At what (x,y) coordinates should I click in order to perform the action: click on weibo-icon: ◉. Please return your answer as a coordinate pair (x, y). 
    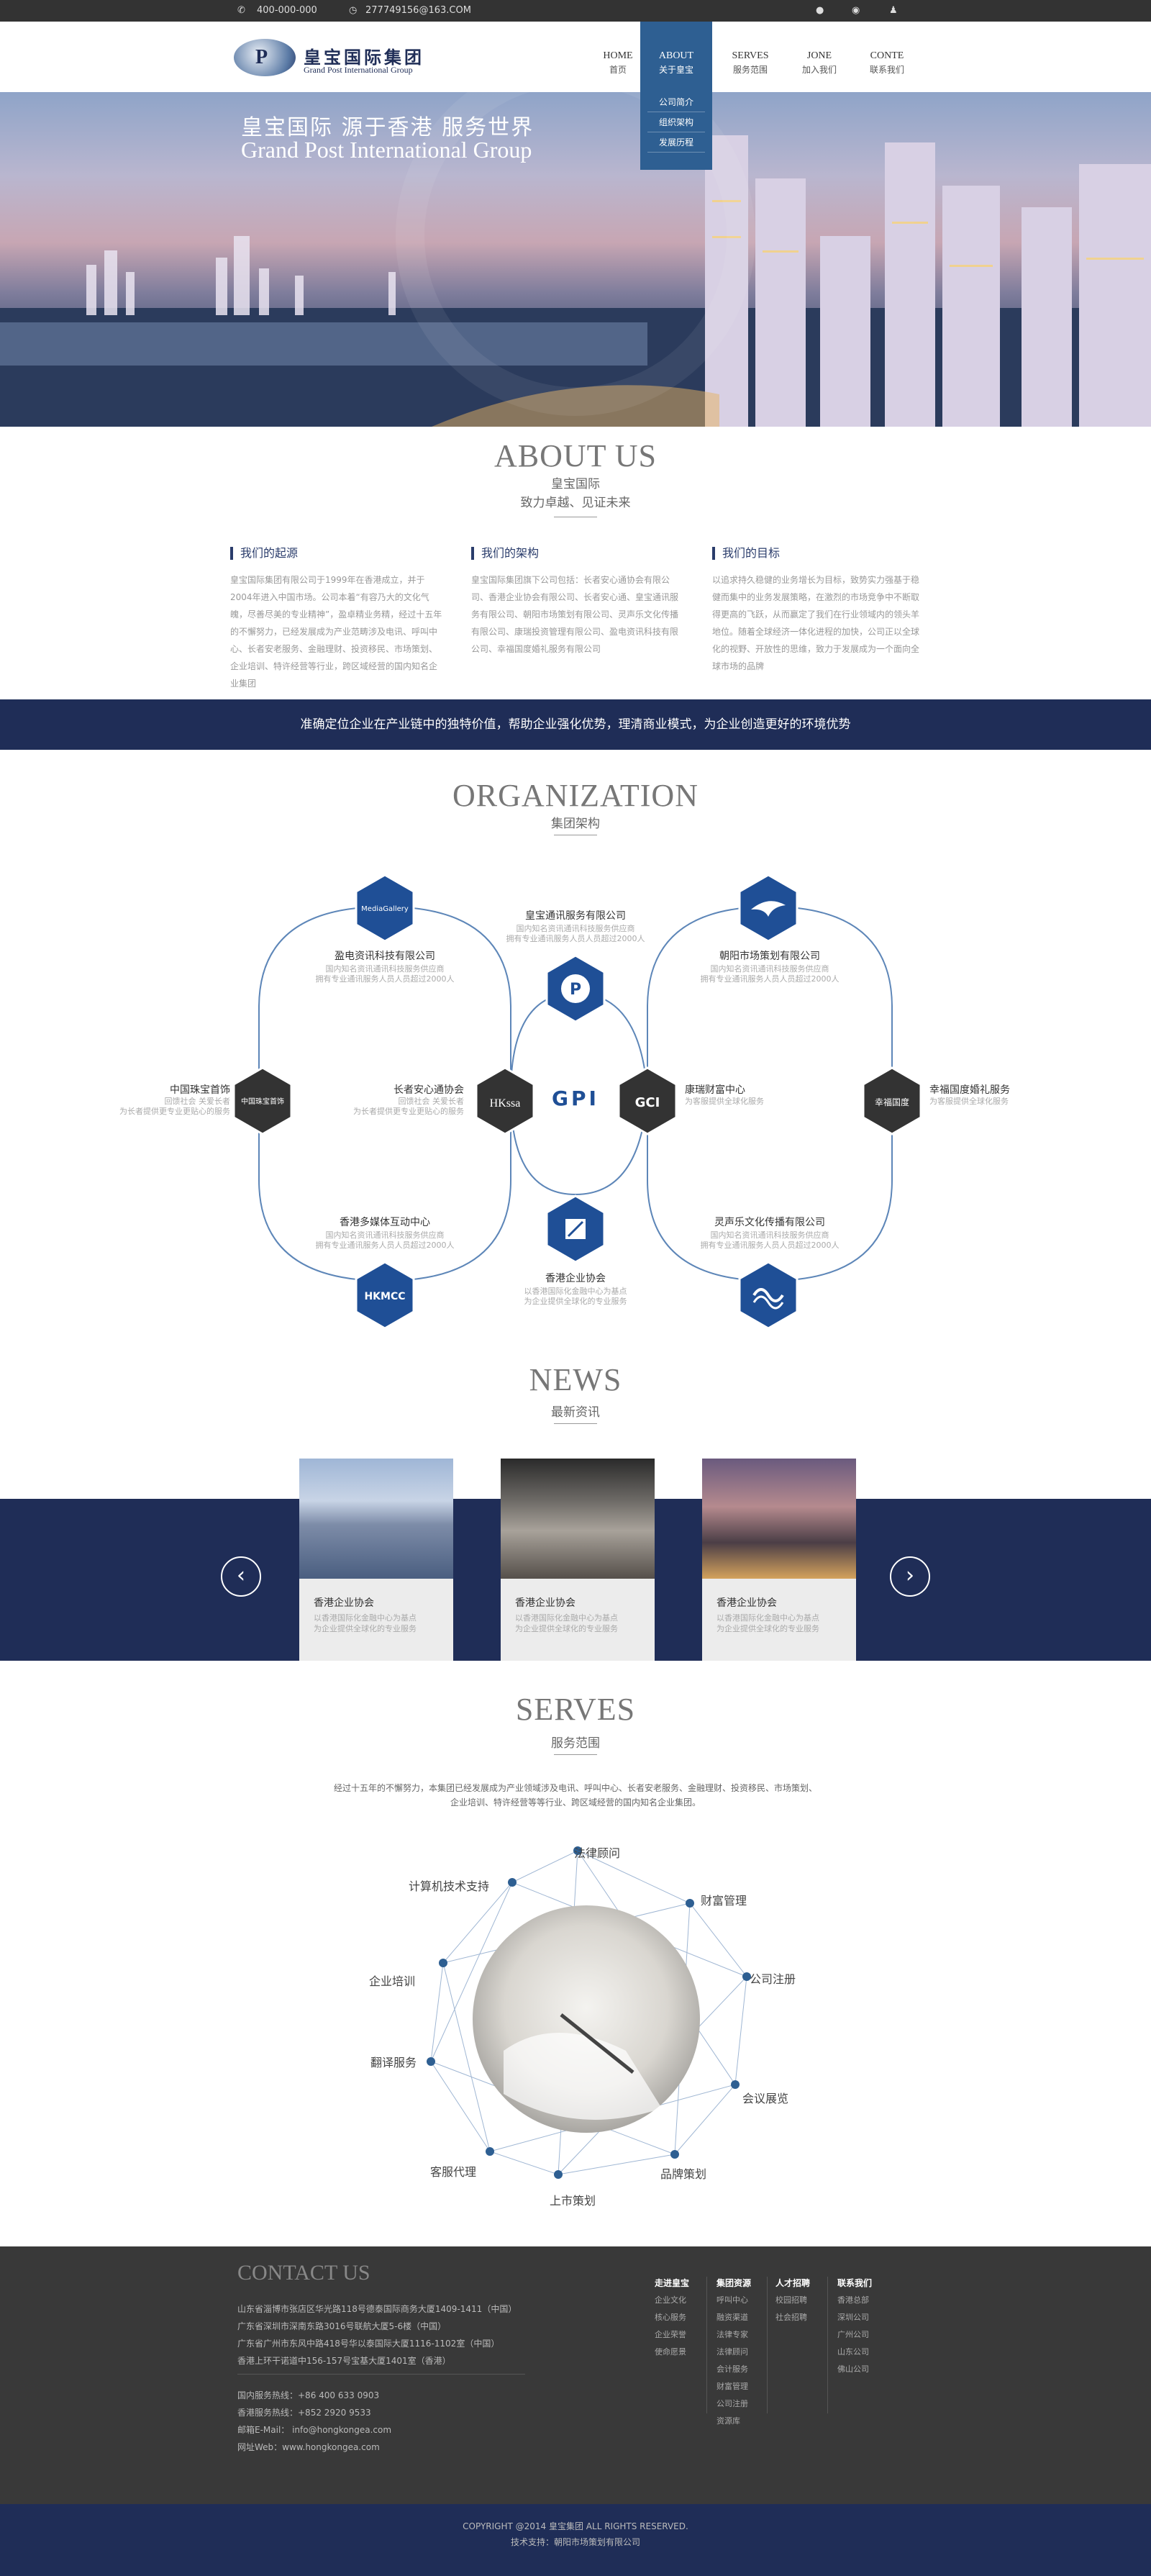
    Looking at the image, I should click on (856, 10).